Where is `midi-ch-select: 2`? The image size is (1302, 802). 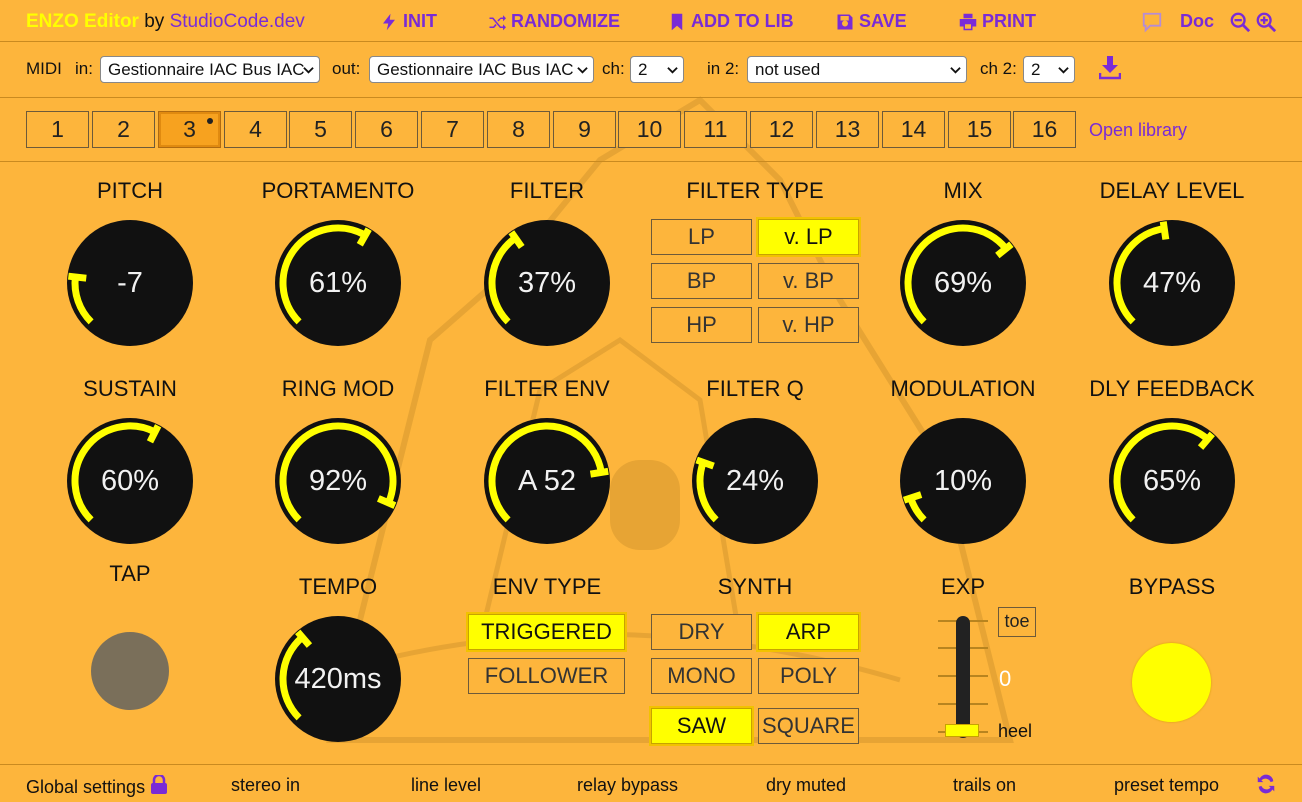 midi-ch-select: 2 is located at coordinates (657, 69).